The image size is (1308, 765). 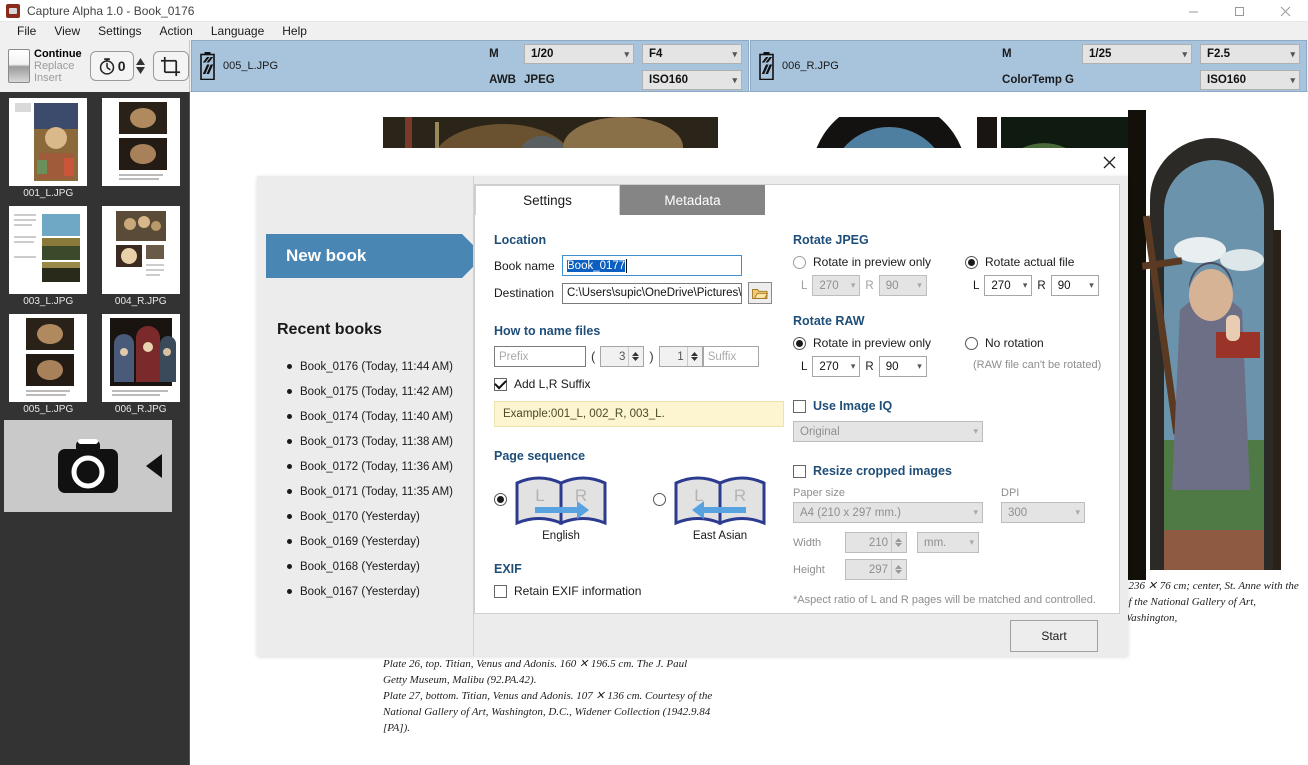 I want to click on radio-jpeg-preview, so click(x=799, y=262).